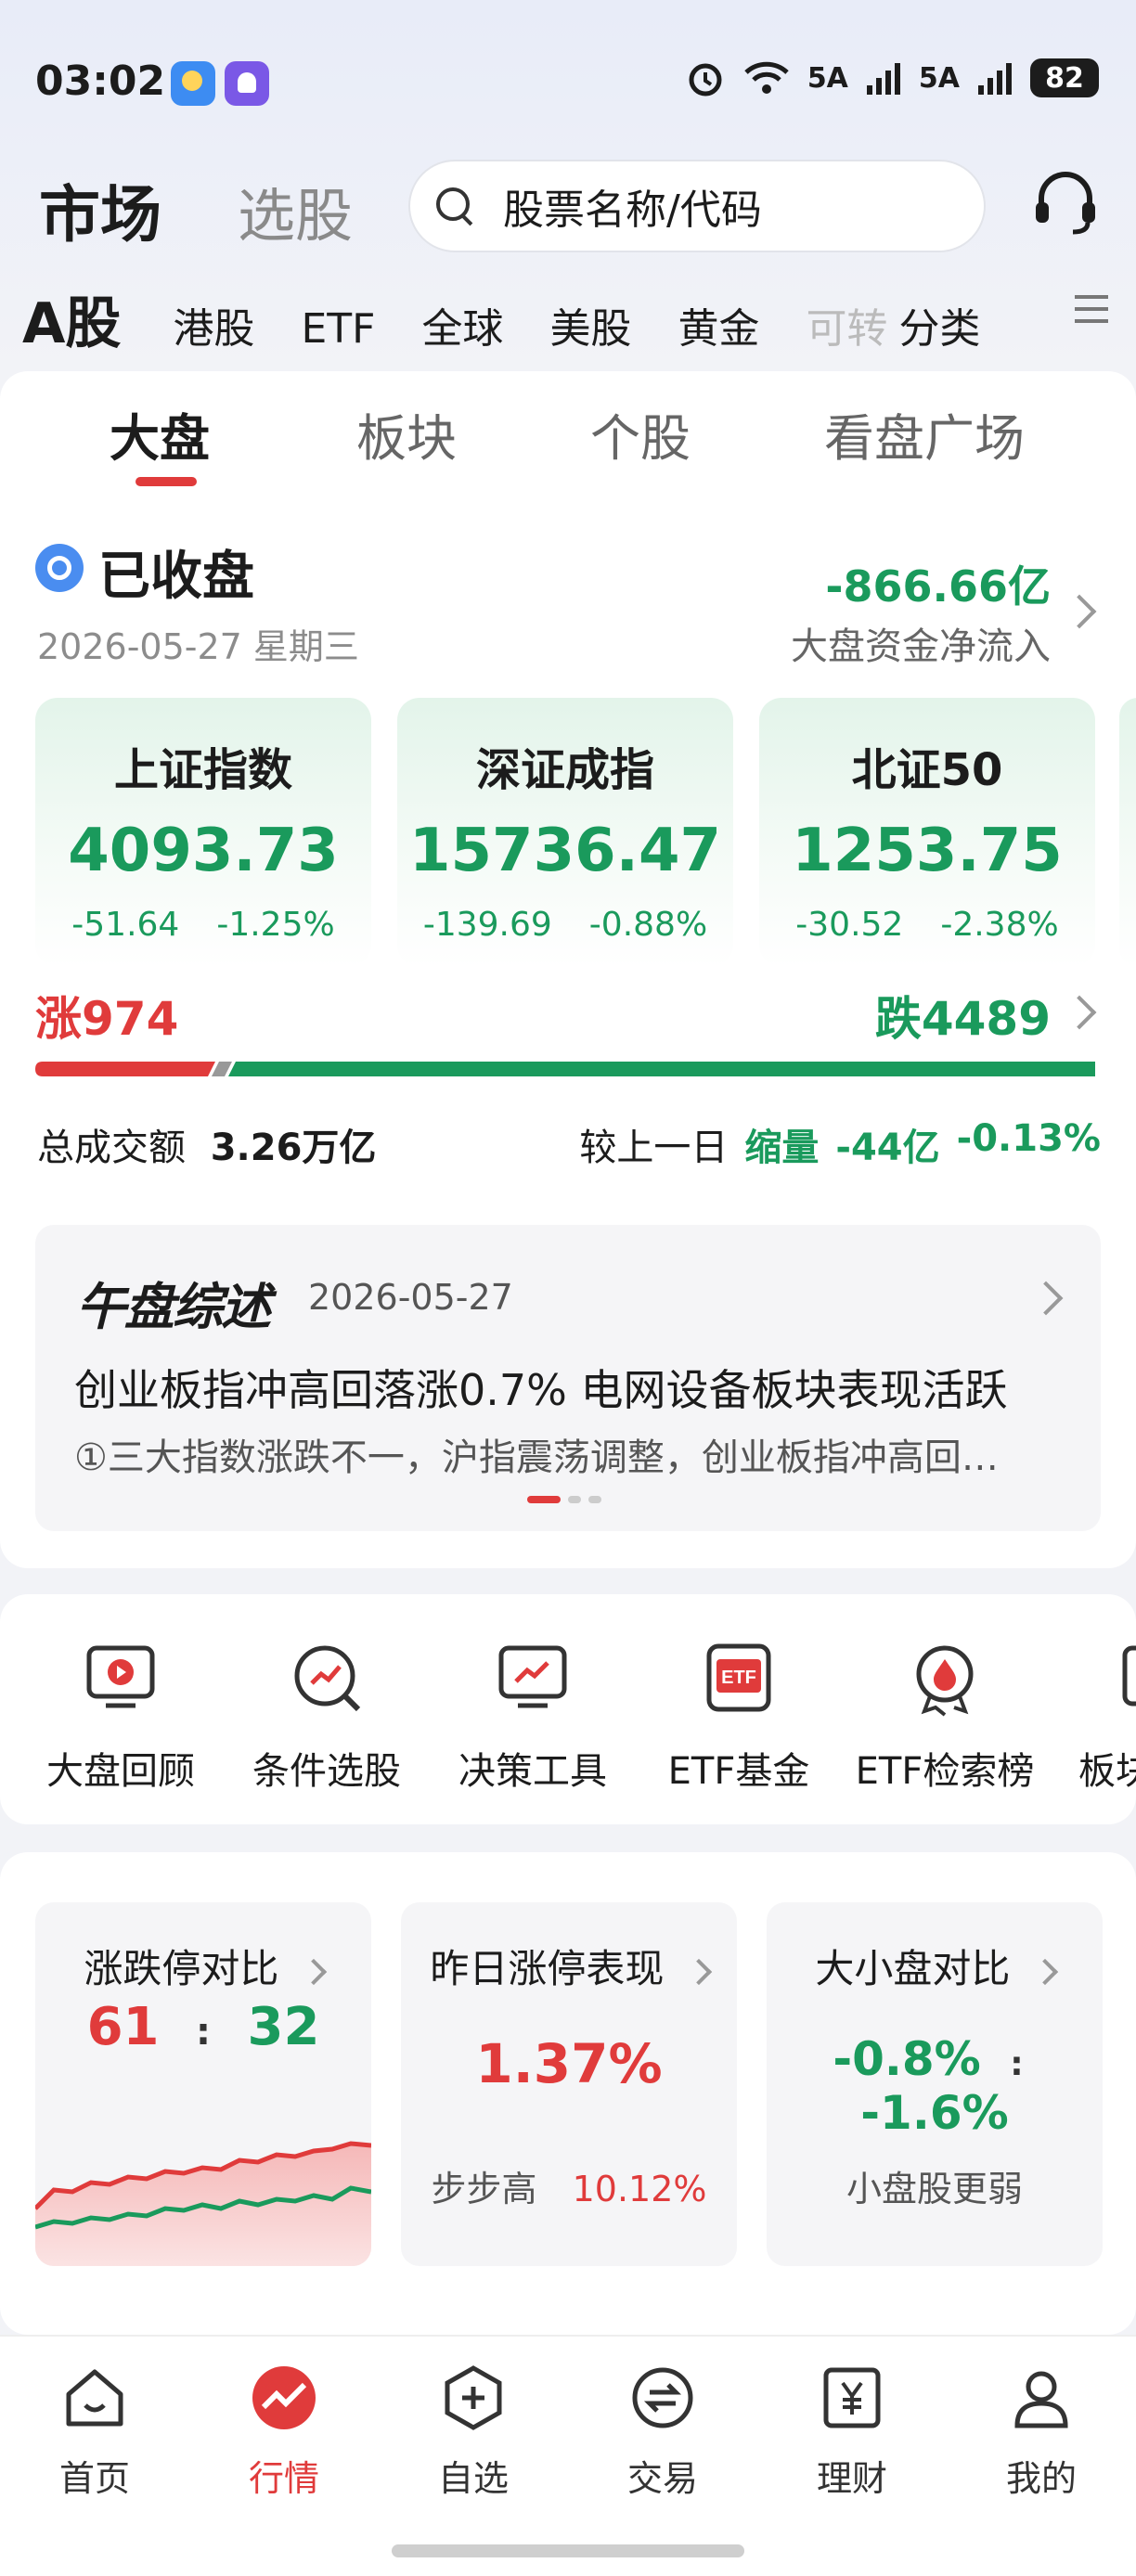 The image size is (1136, 2576). What do you see at coordinates (275, 925) in the screenshot?
I see `index-pct: -1.25%` at bounding box center [275, 925].